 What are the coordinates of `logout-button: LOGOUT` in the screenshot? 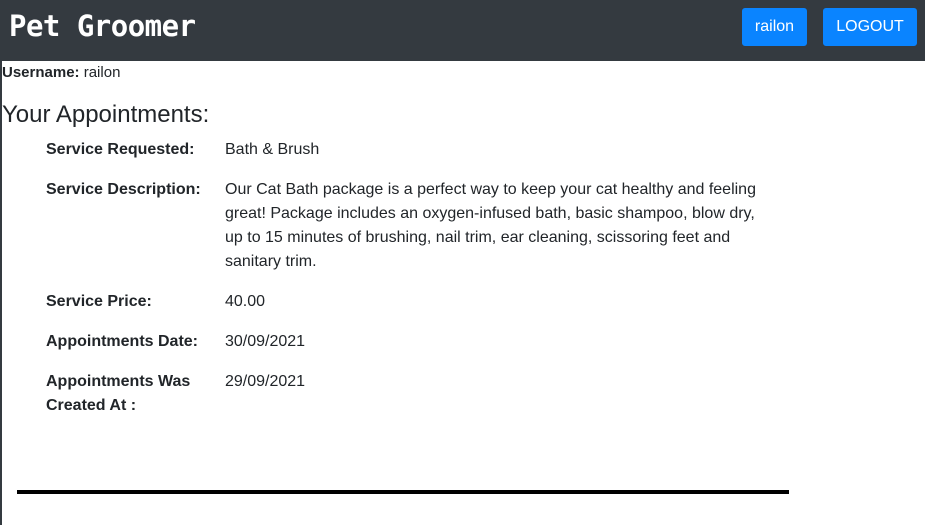 It's located at (870, 27).